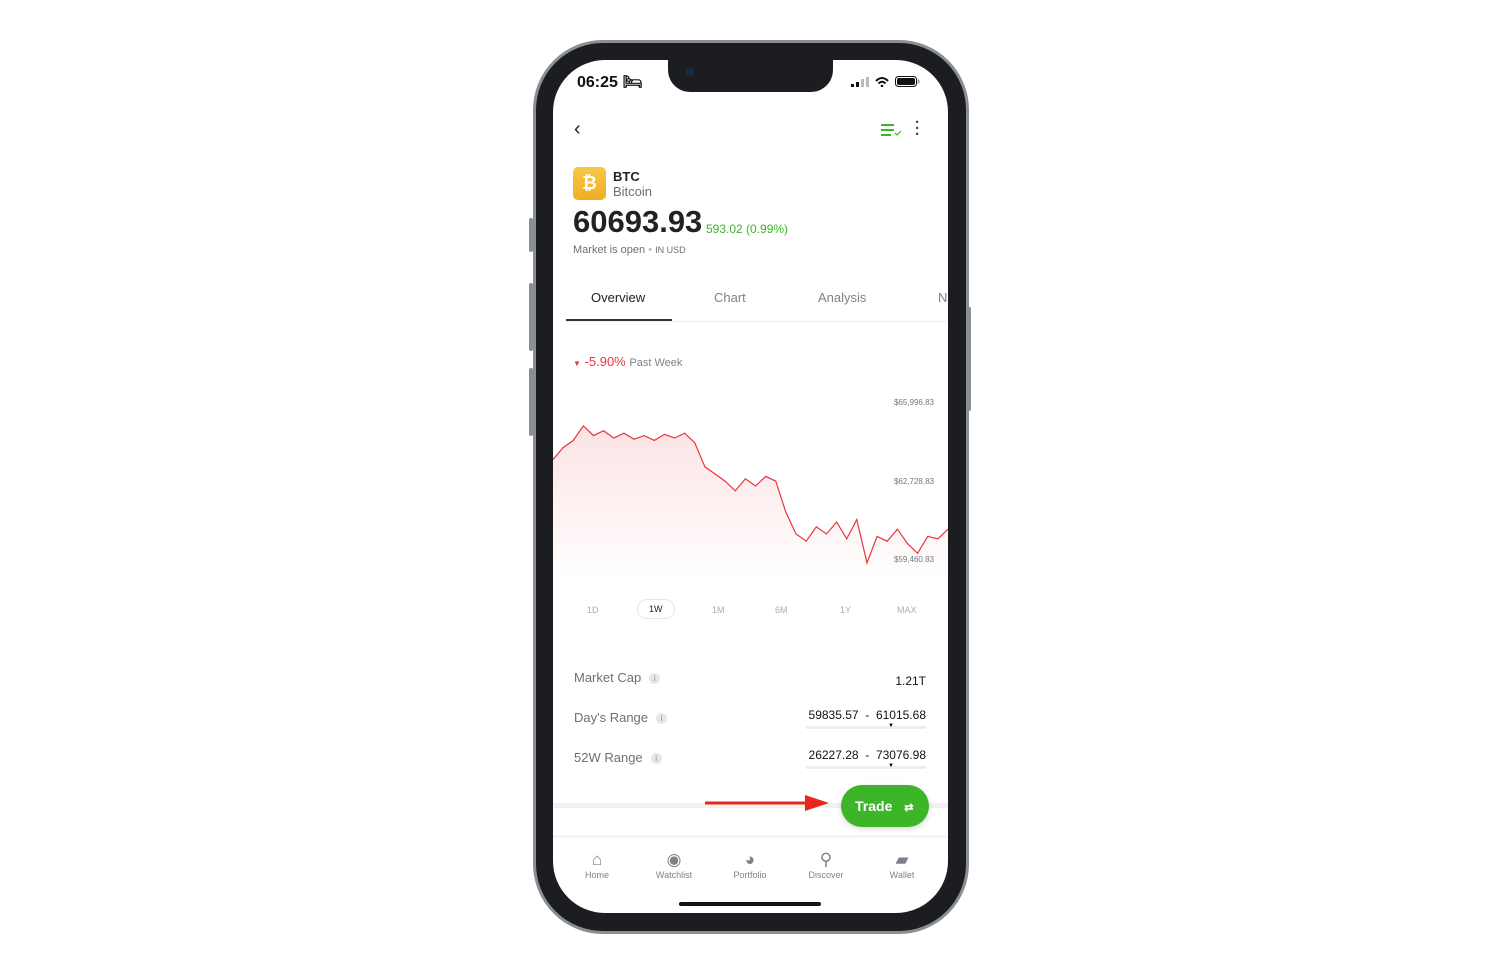  What do you see at coordinates (907, 81) in the screenshot?
I see `battery-icon` at bounding box center [907, 81].